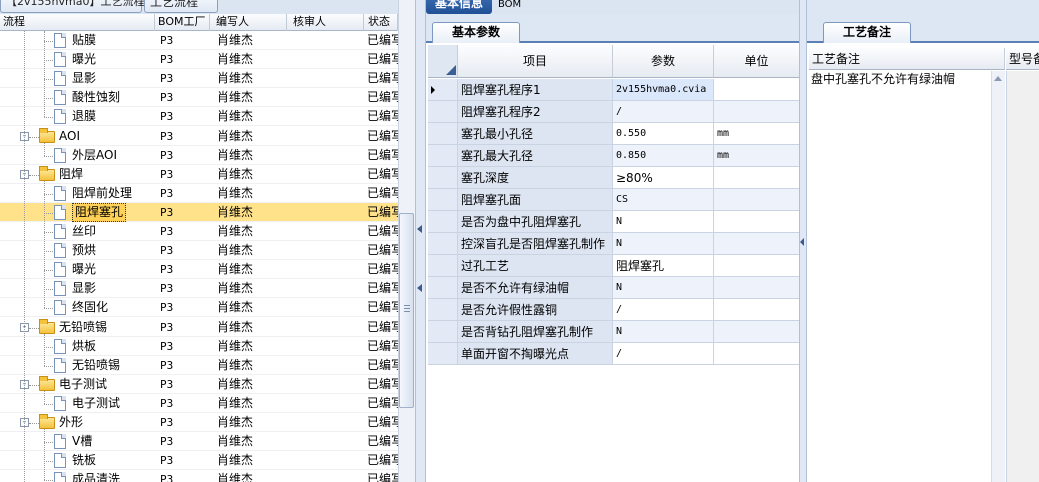 This screenshot has height=482, width=1039. Describe the element at coordinates (663, 178) in the screenshot. I see `param-value-cell: ≥80%` at that location.